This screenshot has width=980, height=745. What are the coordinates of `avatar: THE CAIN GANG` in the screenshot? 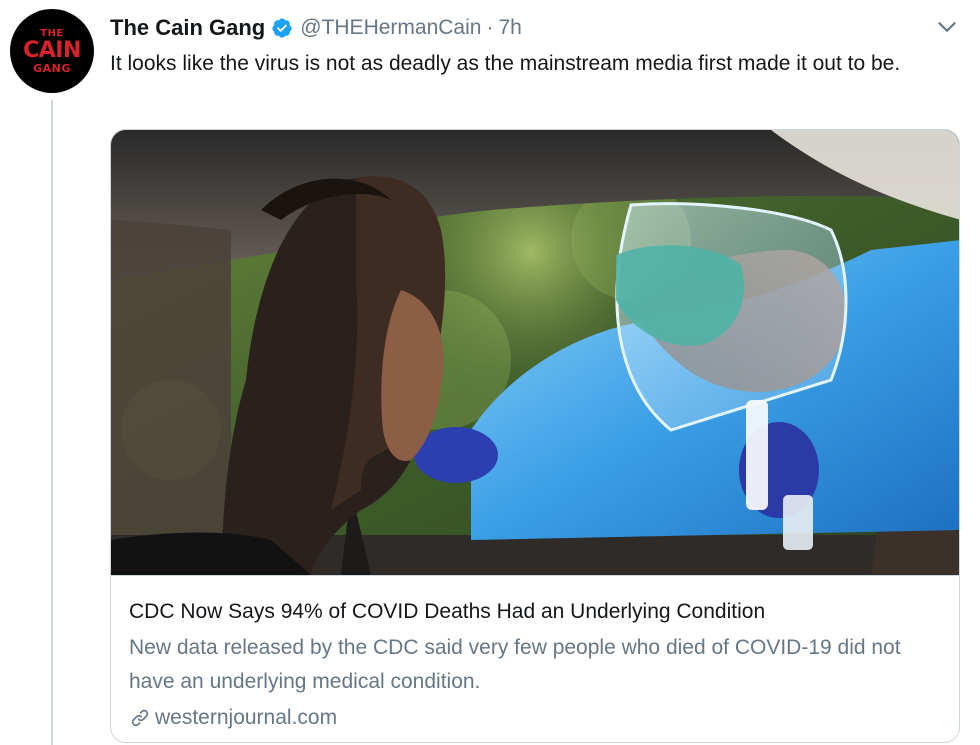 It's located at (52, 51).